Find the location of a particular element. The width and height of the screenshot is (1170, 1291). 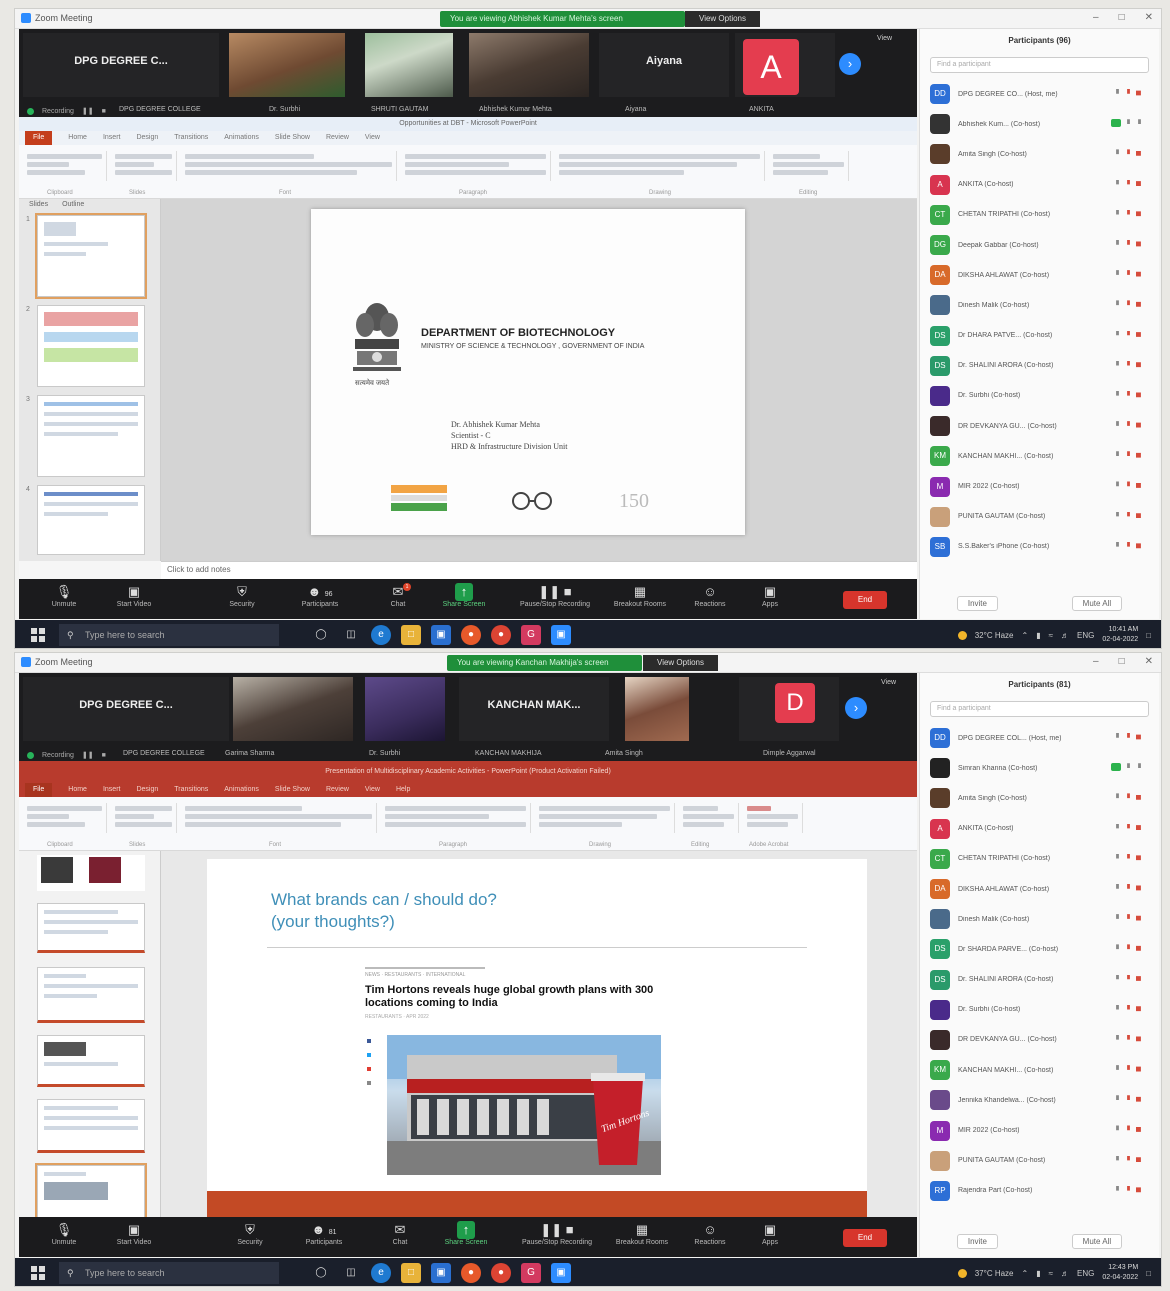

video-tile: Amita Singh is located at coordinates (647, 717).